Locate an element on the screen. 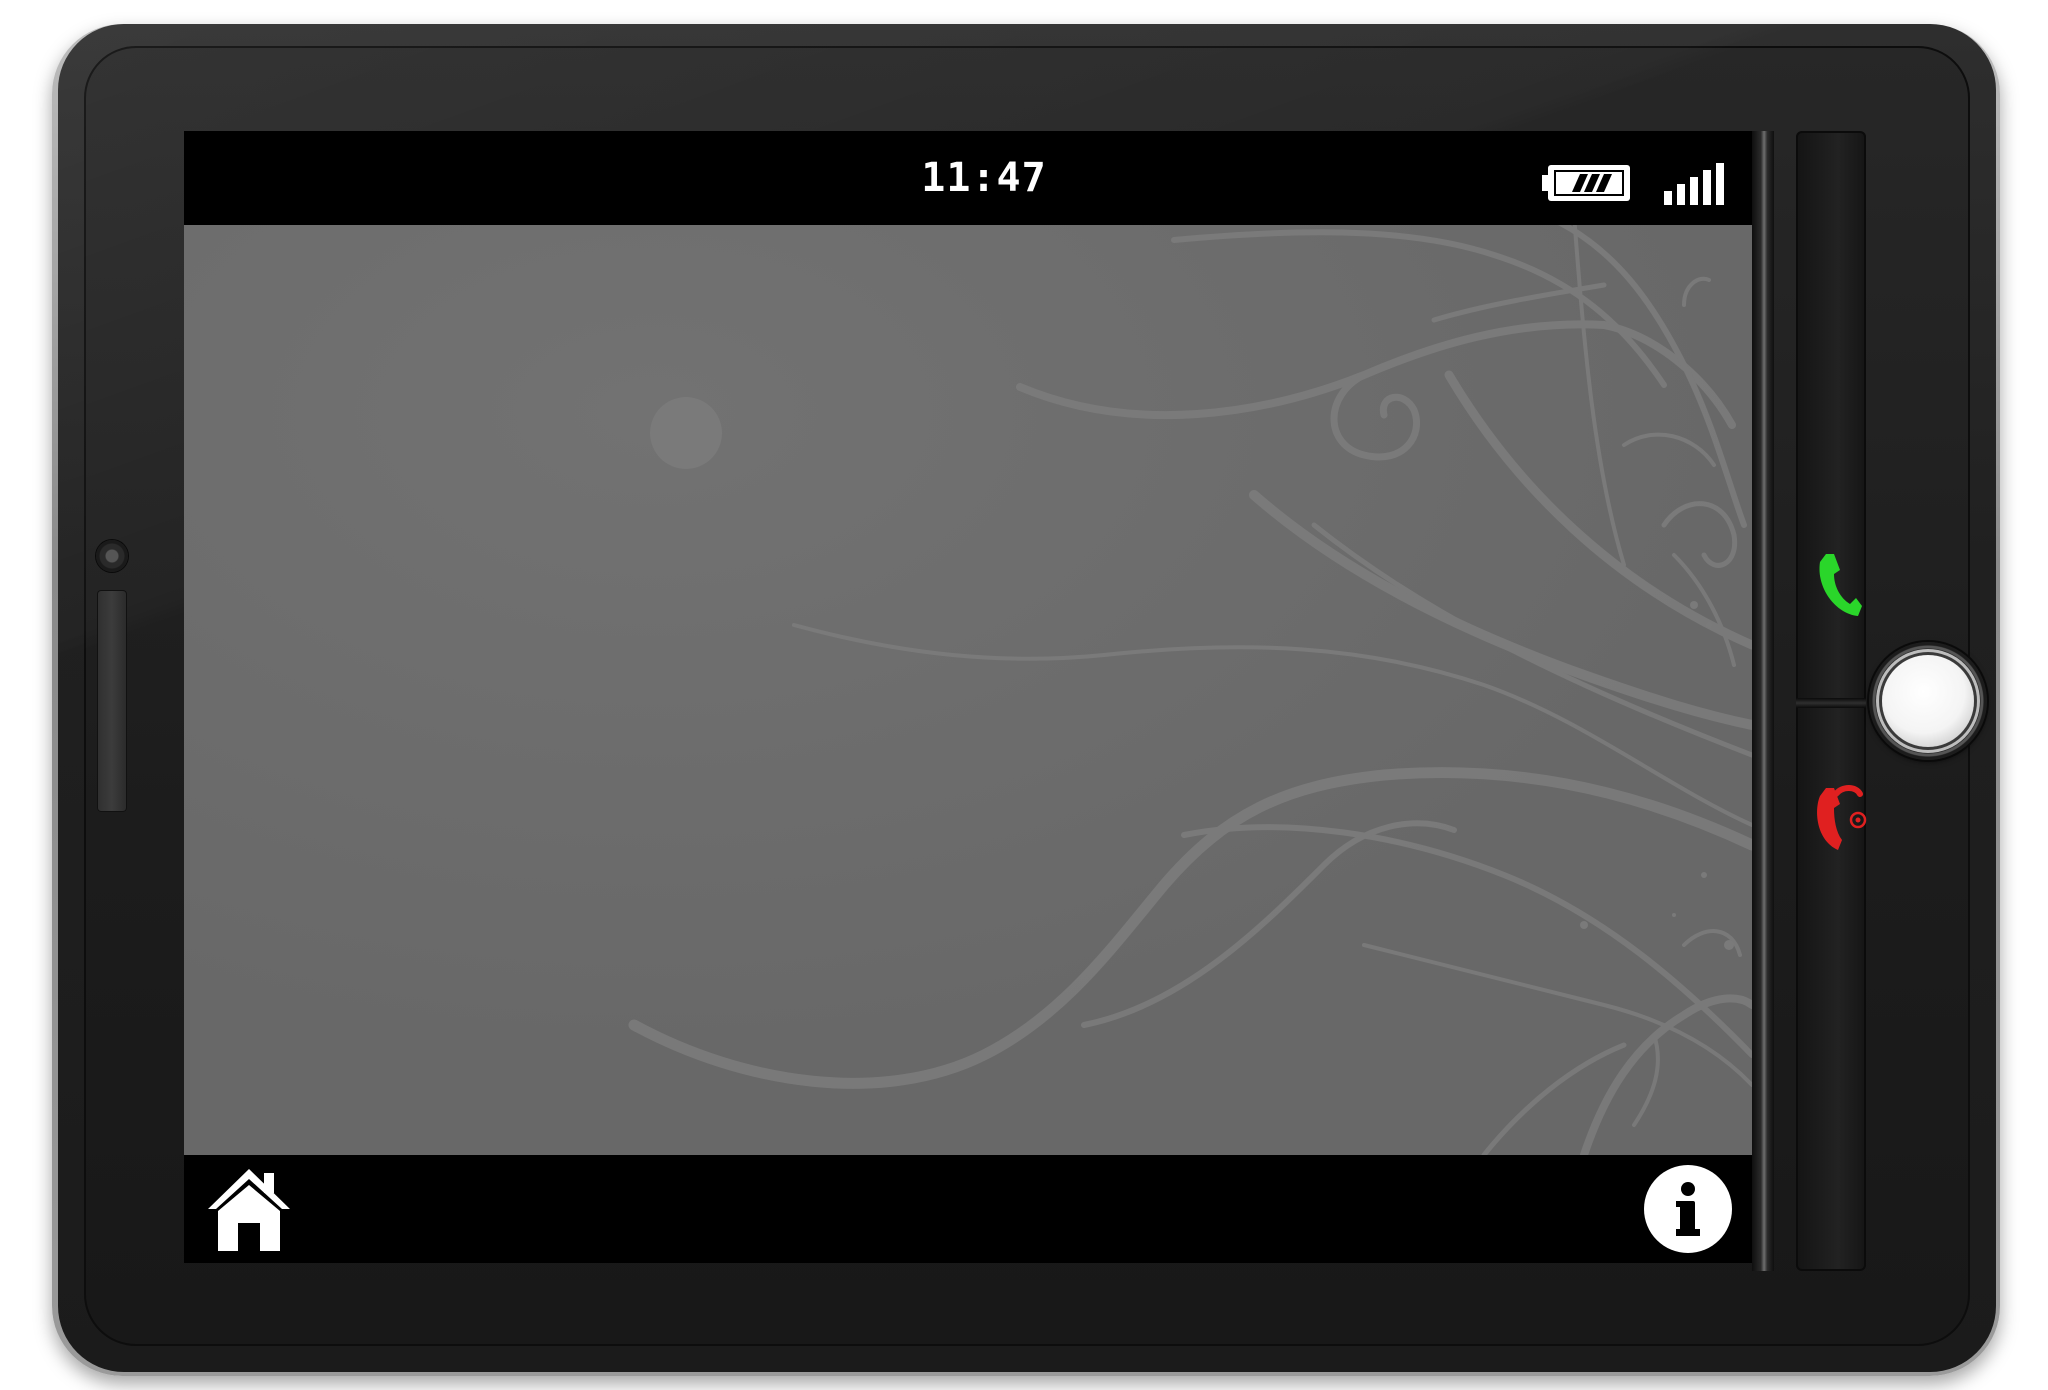 The image size is (2048, 1390). center-key is located at coordinates (1928, 701).